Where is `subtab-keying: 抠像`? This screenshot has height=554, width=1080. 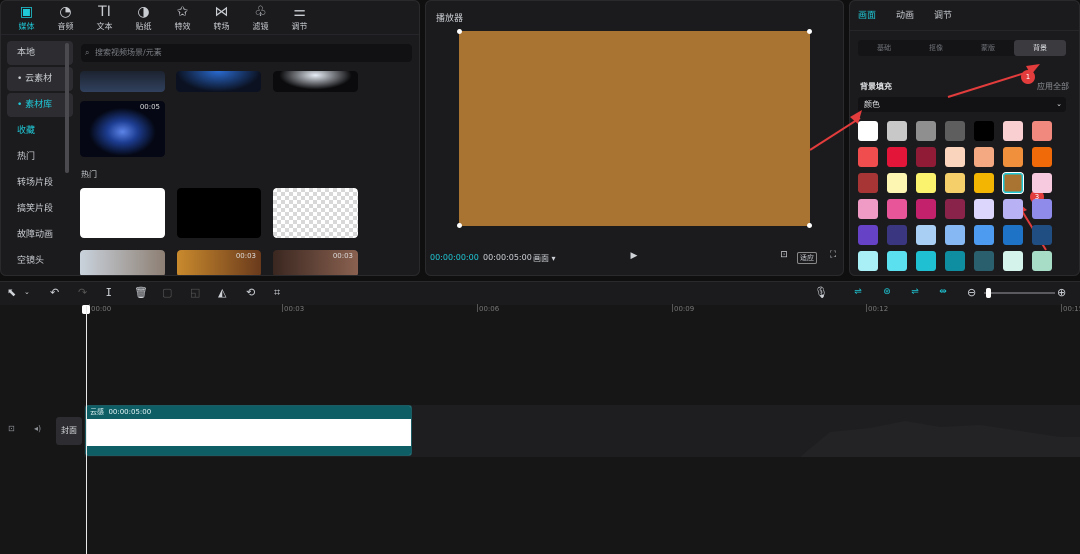 subtab-keying: 抠像 is located at coordinates (936, 48).